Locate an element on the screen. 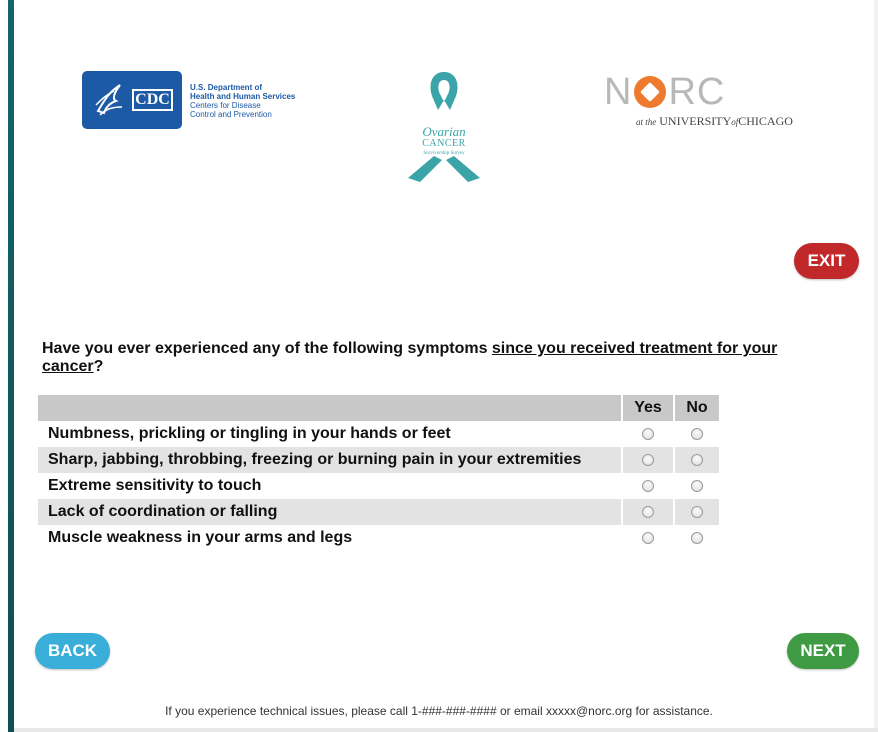 The height and width of the screenshot is (732, 878). grid-header-row: Yes No is located at coordinates (378, 408).